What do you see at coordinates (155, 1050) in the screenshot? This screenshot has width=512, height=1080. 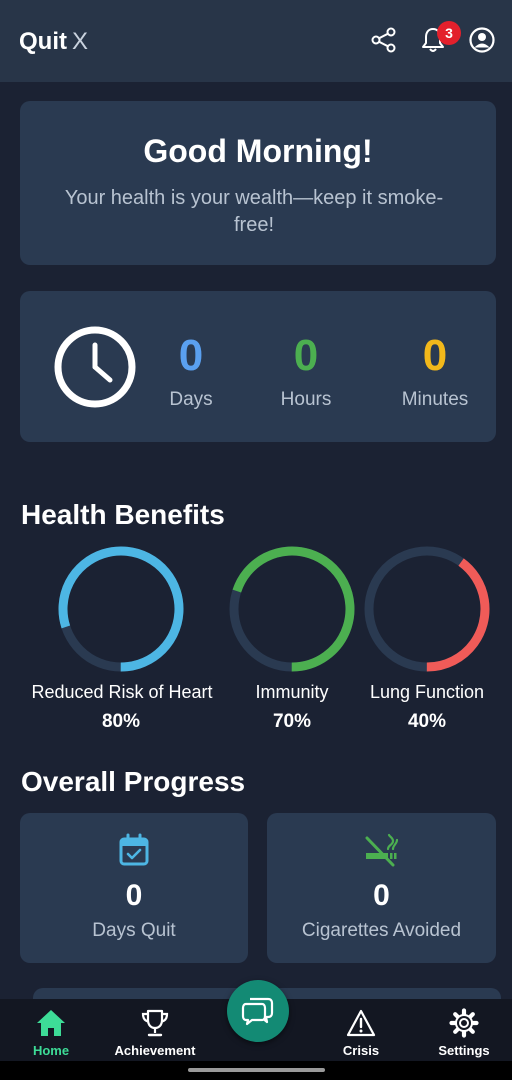 I see `nav-achievement-label: Achievement` at bounding box center [155, 1050].